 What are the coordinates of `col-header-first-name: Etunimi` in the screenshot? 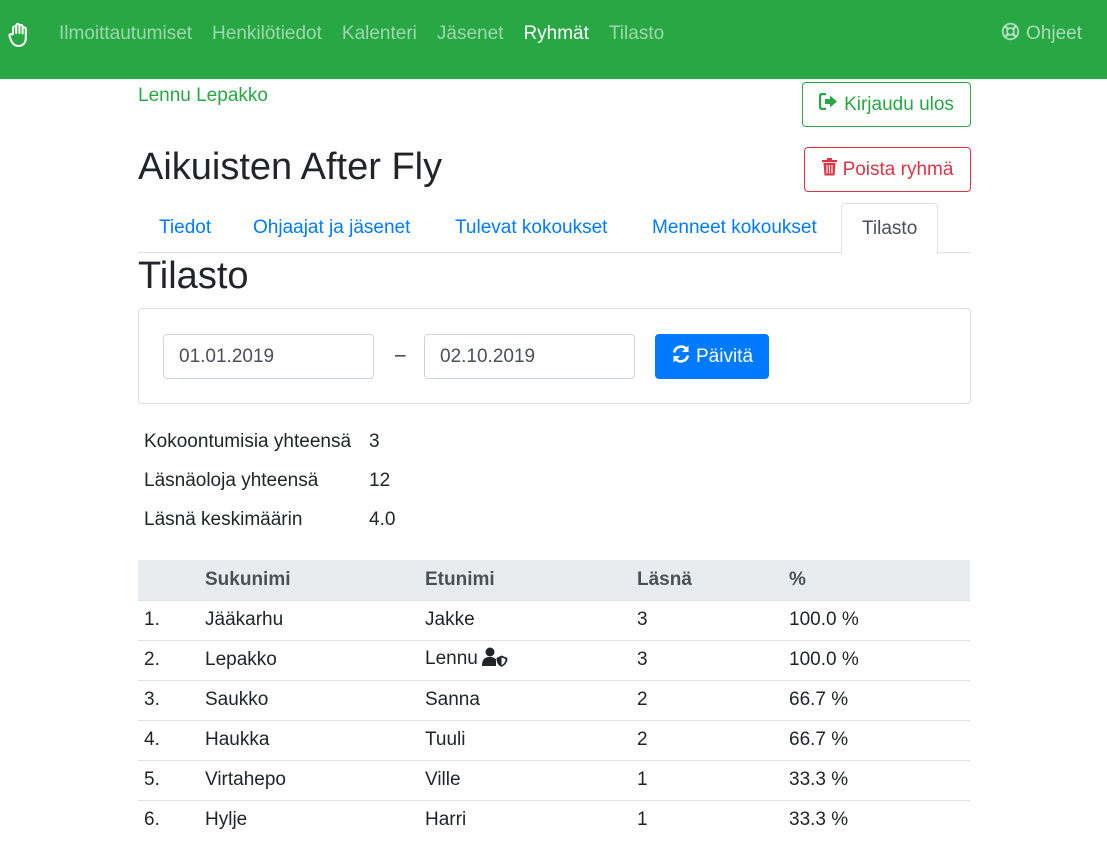 It's located at (531, 580).